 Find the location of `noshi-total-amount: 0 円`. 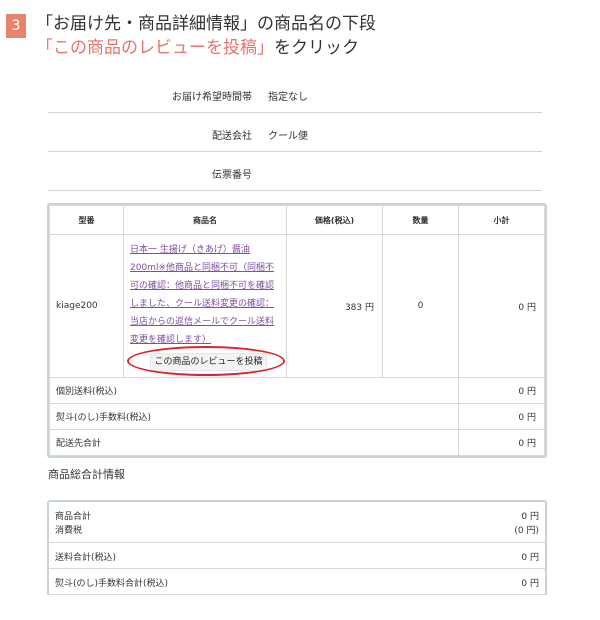

noshi-total-amount: 0 円 is located at coordinates (530, 584).